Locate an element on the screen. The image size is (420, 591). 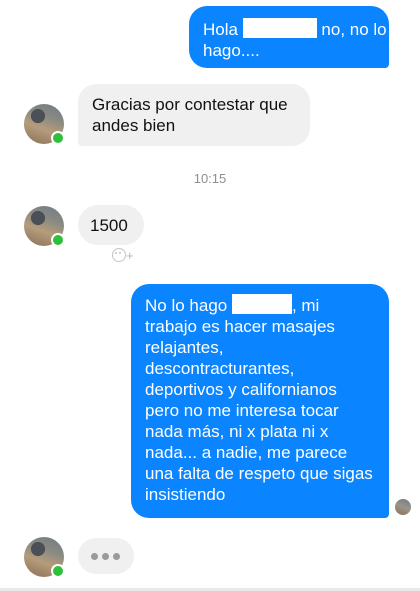
message-text: no, no lo is located at coordinates (351, 29).